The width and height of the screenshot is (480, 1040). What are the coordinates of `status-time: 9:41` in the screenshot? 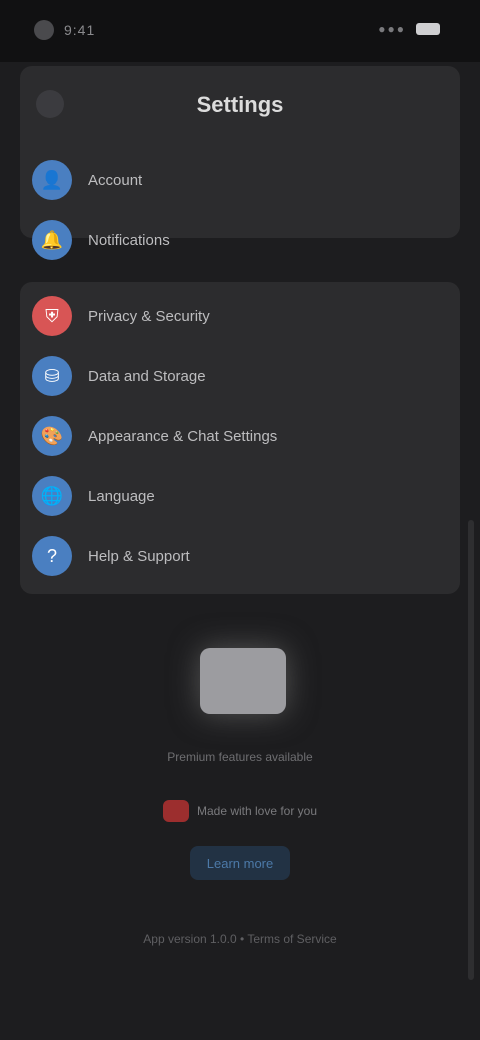 It's located at (80, 30).